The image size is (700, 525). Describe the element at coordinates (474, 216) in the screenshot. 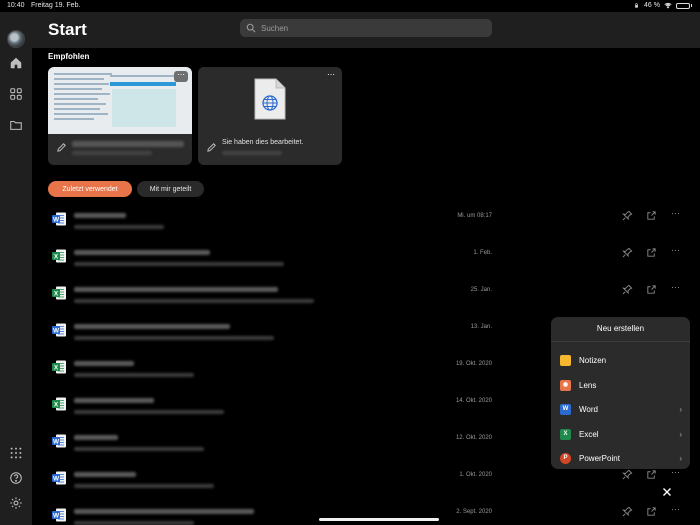

I see `file-date: Mi. um 08:17` at that location.